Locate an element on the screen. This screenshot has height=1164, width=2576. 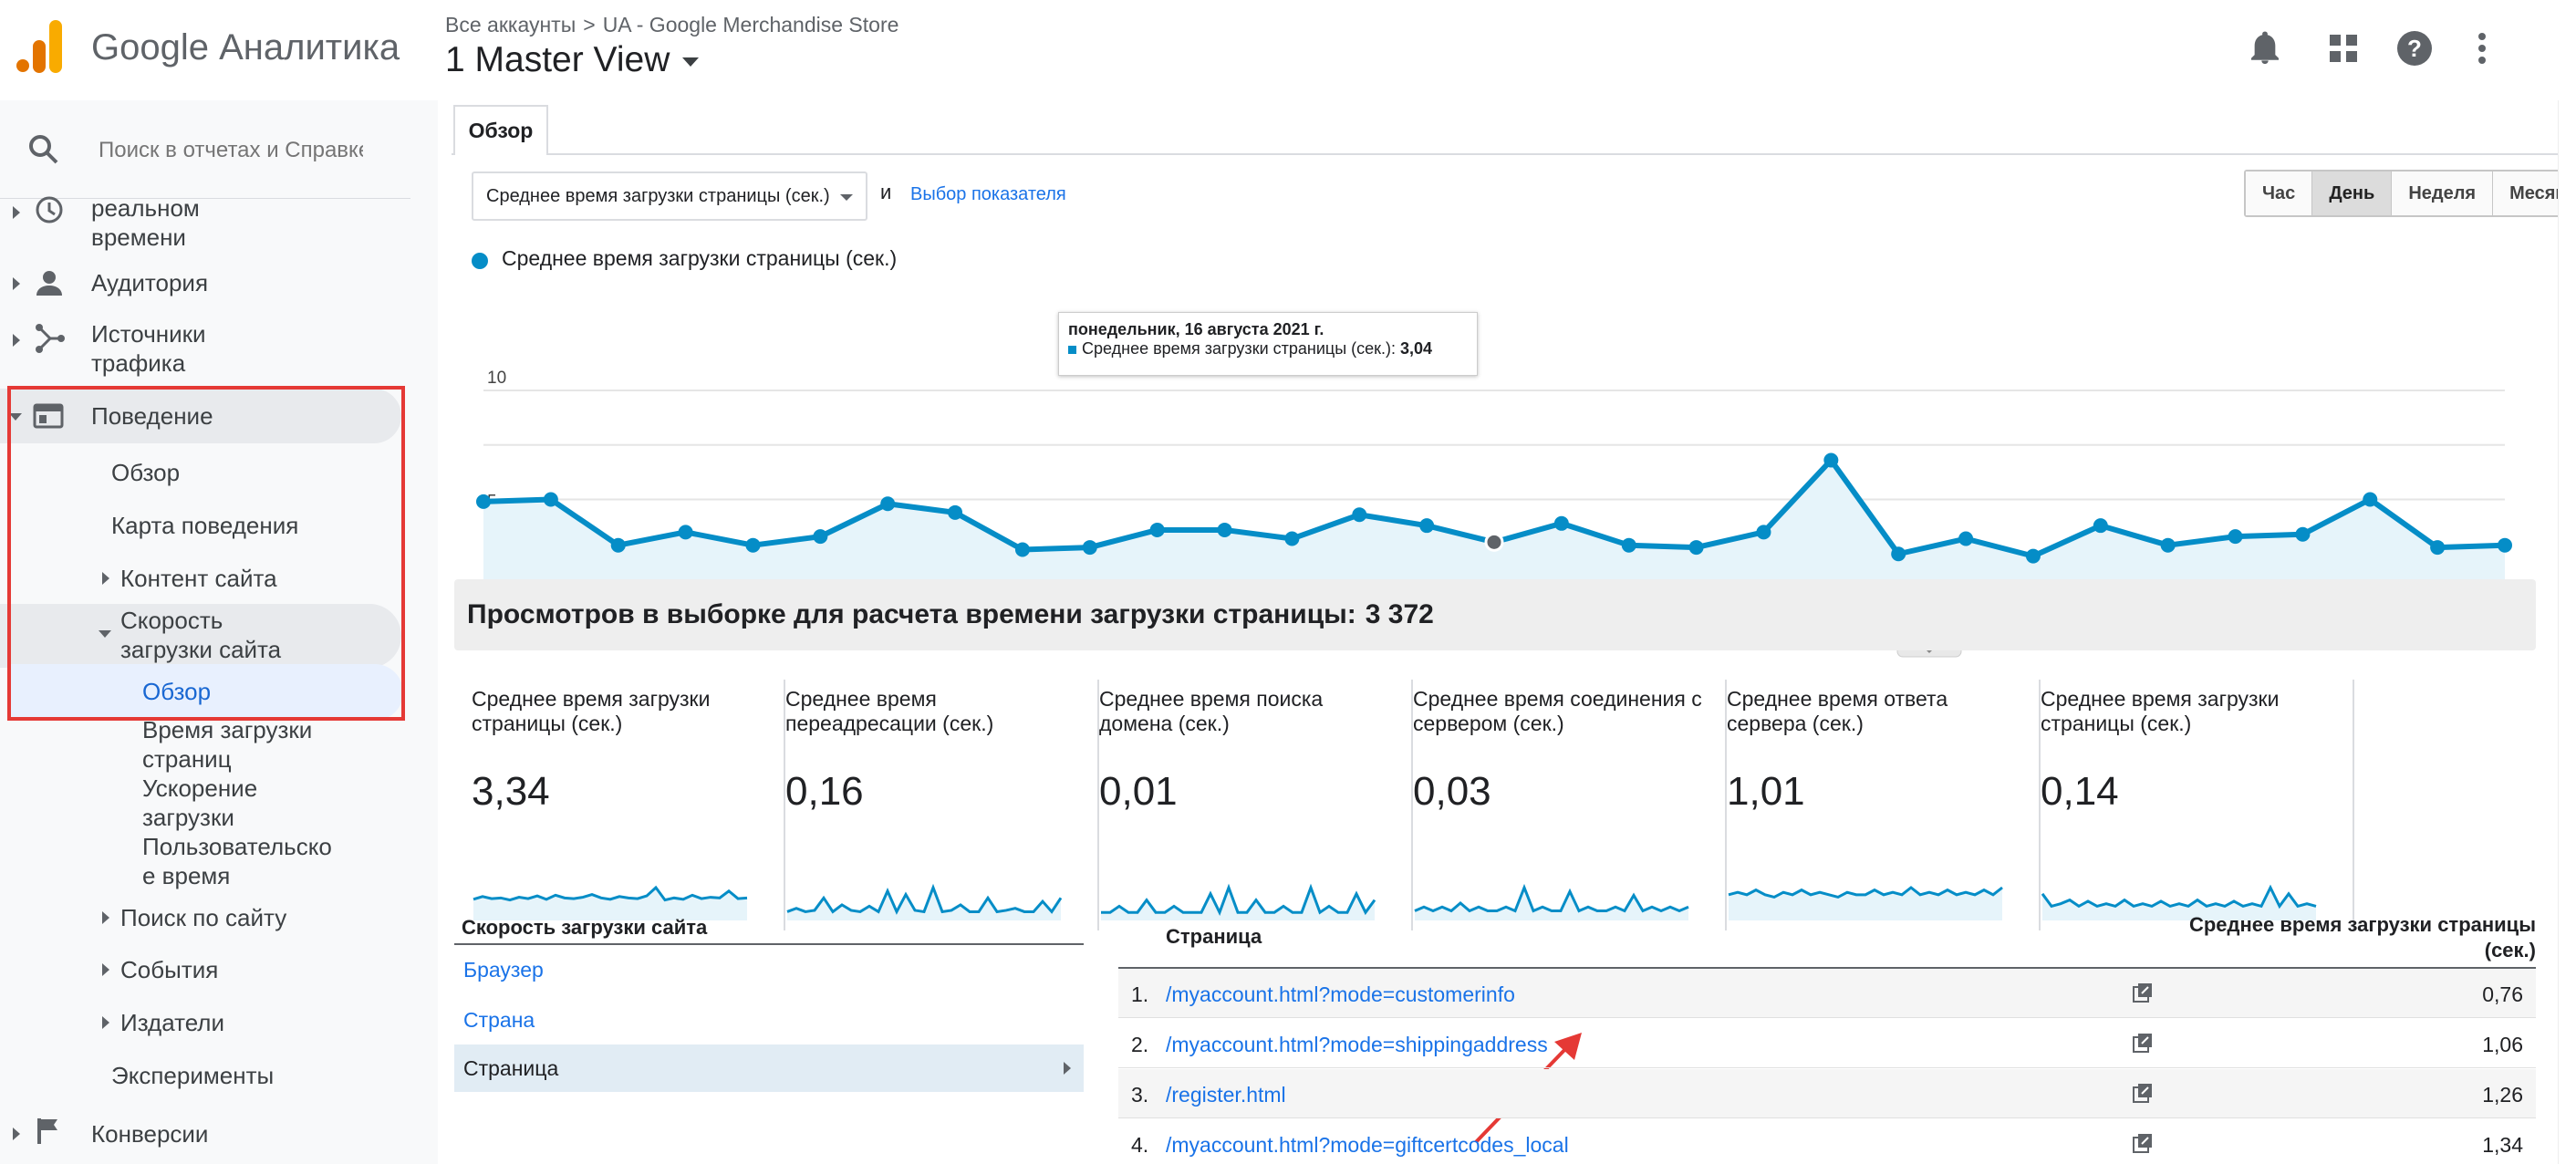
column-header-page: Страница is located at coordinates (1214, 937).